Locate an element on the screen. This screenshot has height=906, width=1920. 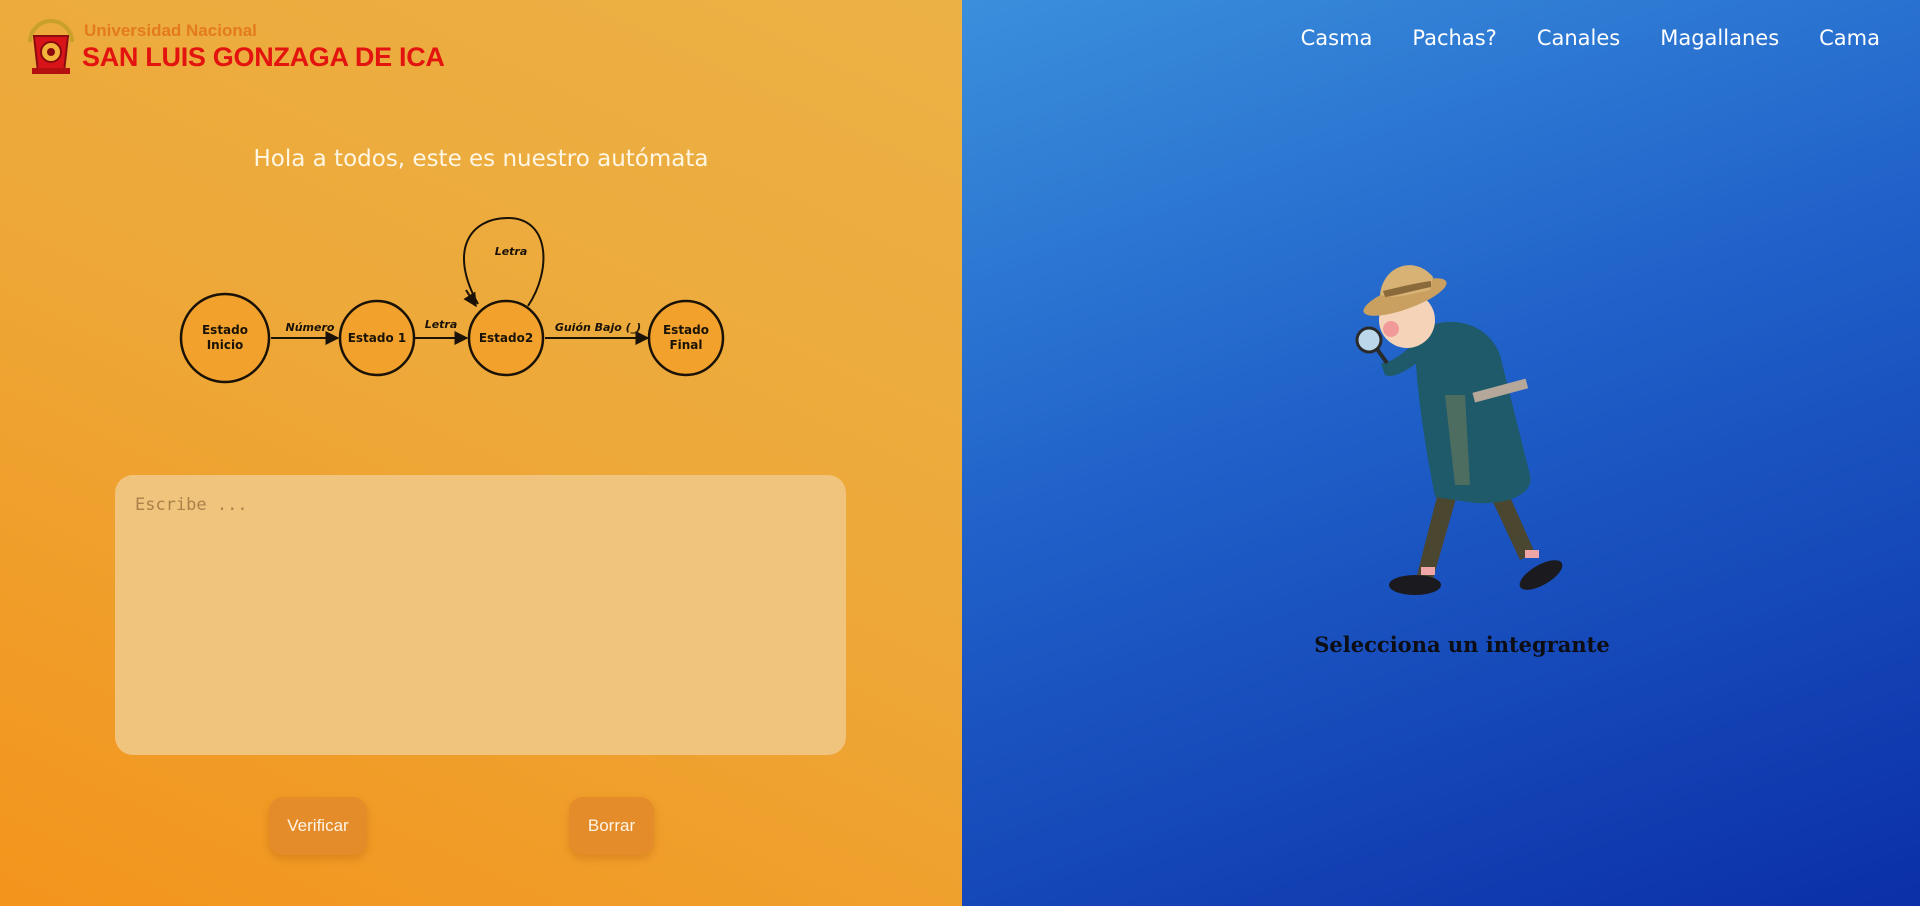
nav-item-casma: Casma is located at coordinates (1337, 38).